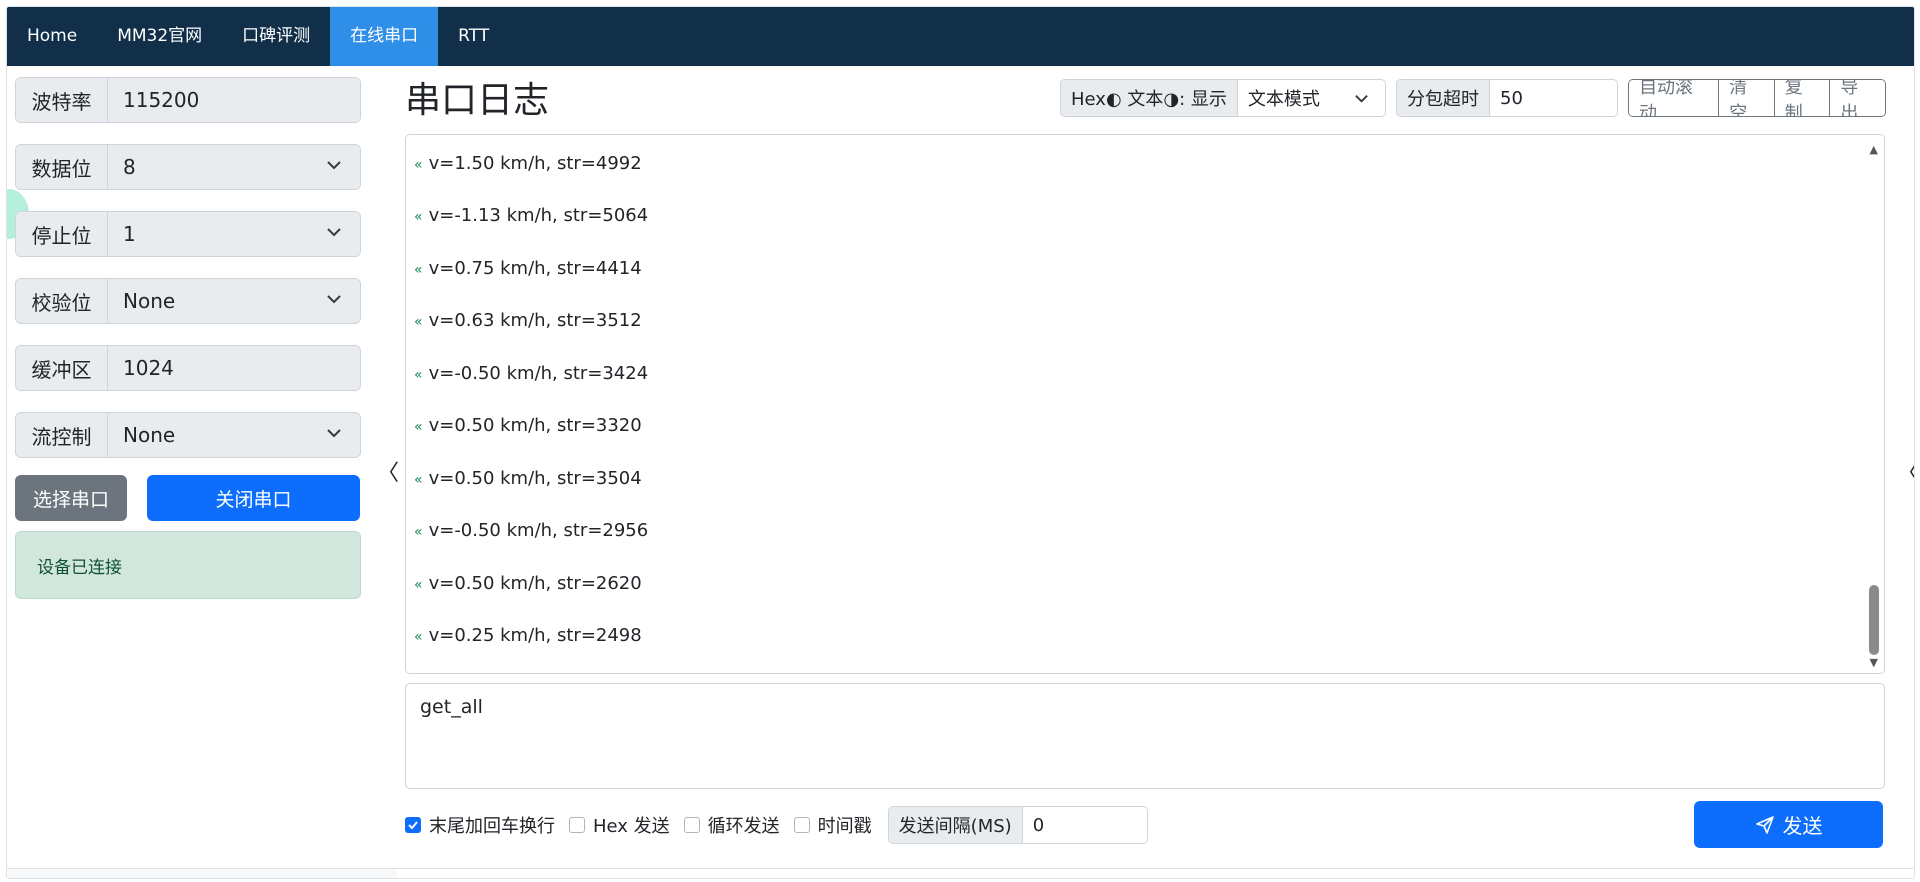  What do you see at coordinates (844, 826) in the screenshot?
I see `timestamp-label: 时间戳` at bounding box center [844, 826].